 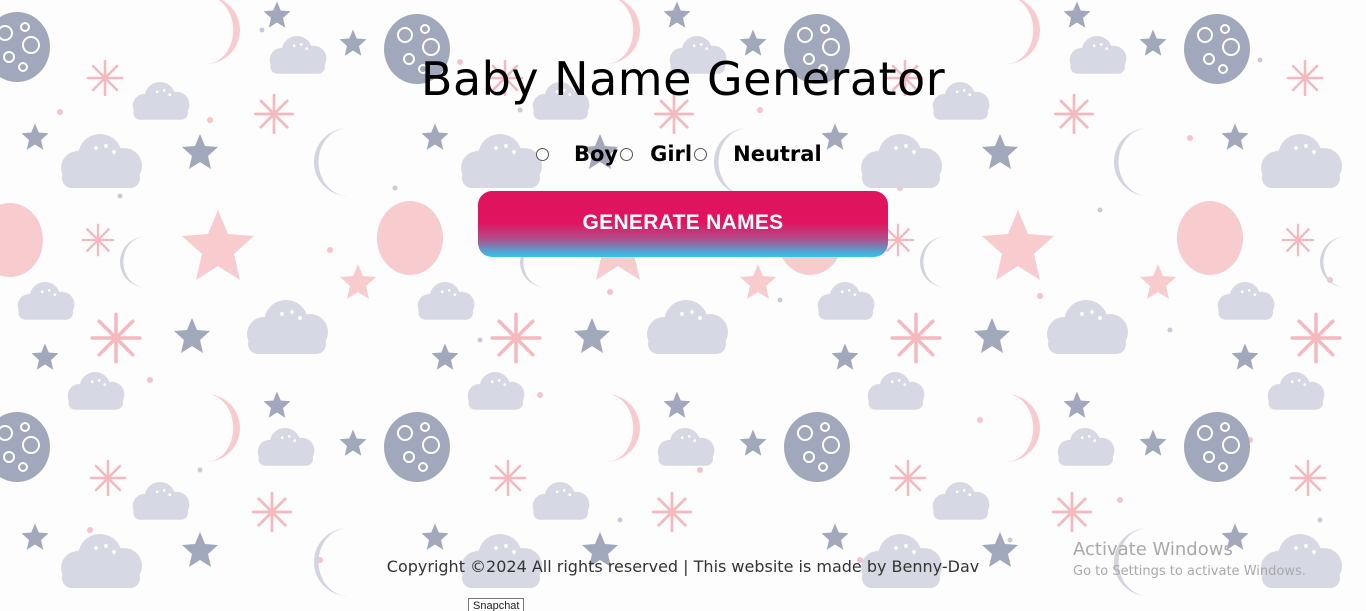 What do you see at coordinates (683, 79) in the screenshot?
I see `page-title: Baby Name Generator` at bounding box center [683, 79].